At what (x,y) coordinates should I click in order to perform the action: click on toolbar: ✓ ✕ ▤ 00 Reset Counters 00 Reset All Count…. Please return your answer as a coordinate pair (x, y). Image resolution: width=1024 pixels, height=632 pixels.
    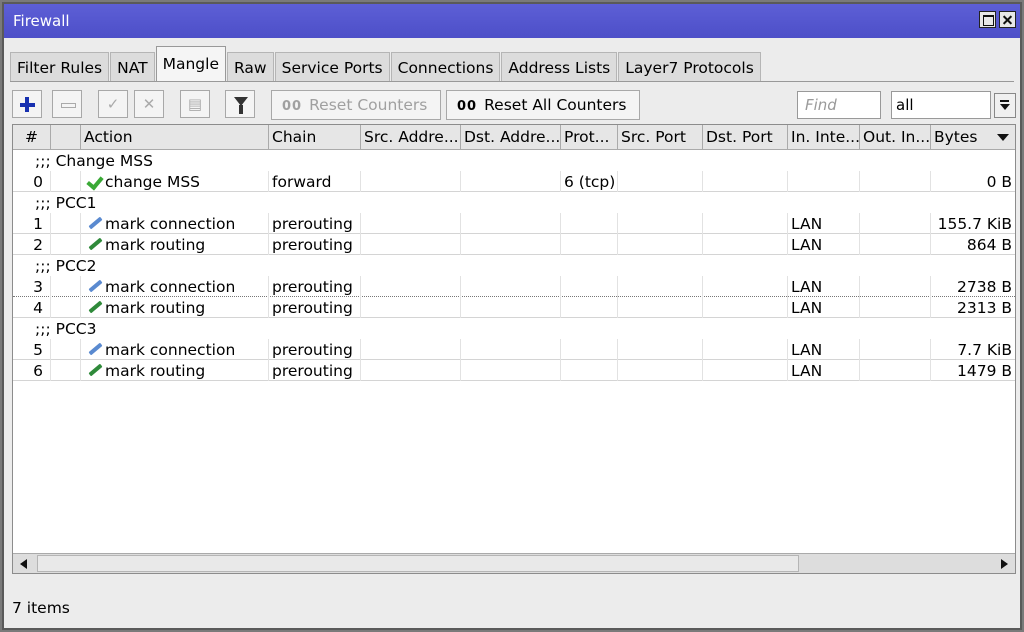
    Looking at the image, I should click on (514, 105).